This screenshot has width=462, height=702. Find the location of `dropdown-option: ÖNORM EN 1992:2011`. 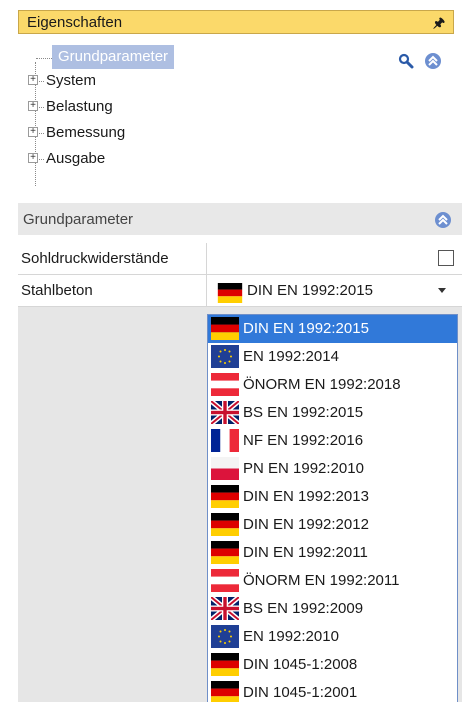

dropdown-option: ÖNORM EN 1992:2011 is located at coordinates (332, 581).